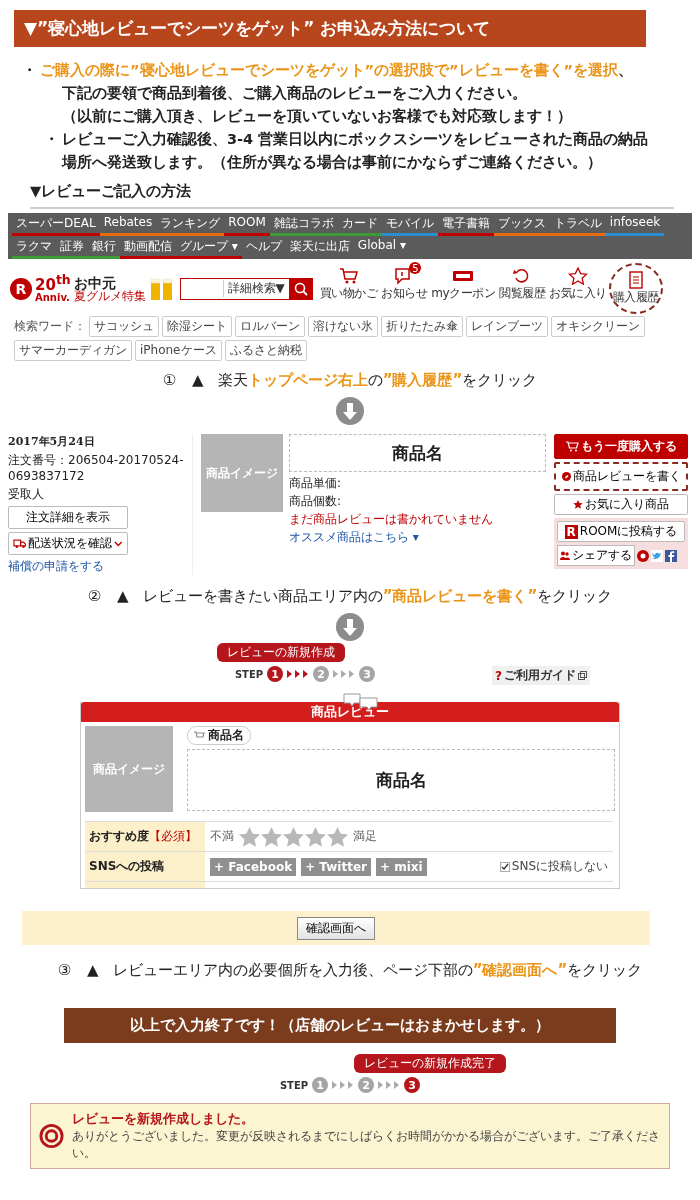  Describe the element at coordinates (352, 195) in the screenshot. I see `section-heading: ▼レビューご記入の方法` at that location.